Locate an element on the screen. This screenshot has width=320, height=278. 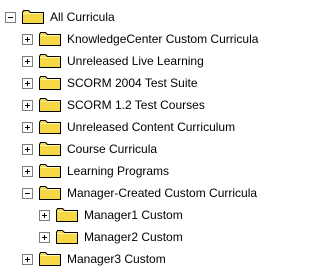
tree-node-label: Manager1 Custom is located at coordinates (133, 215).